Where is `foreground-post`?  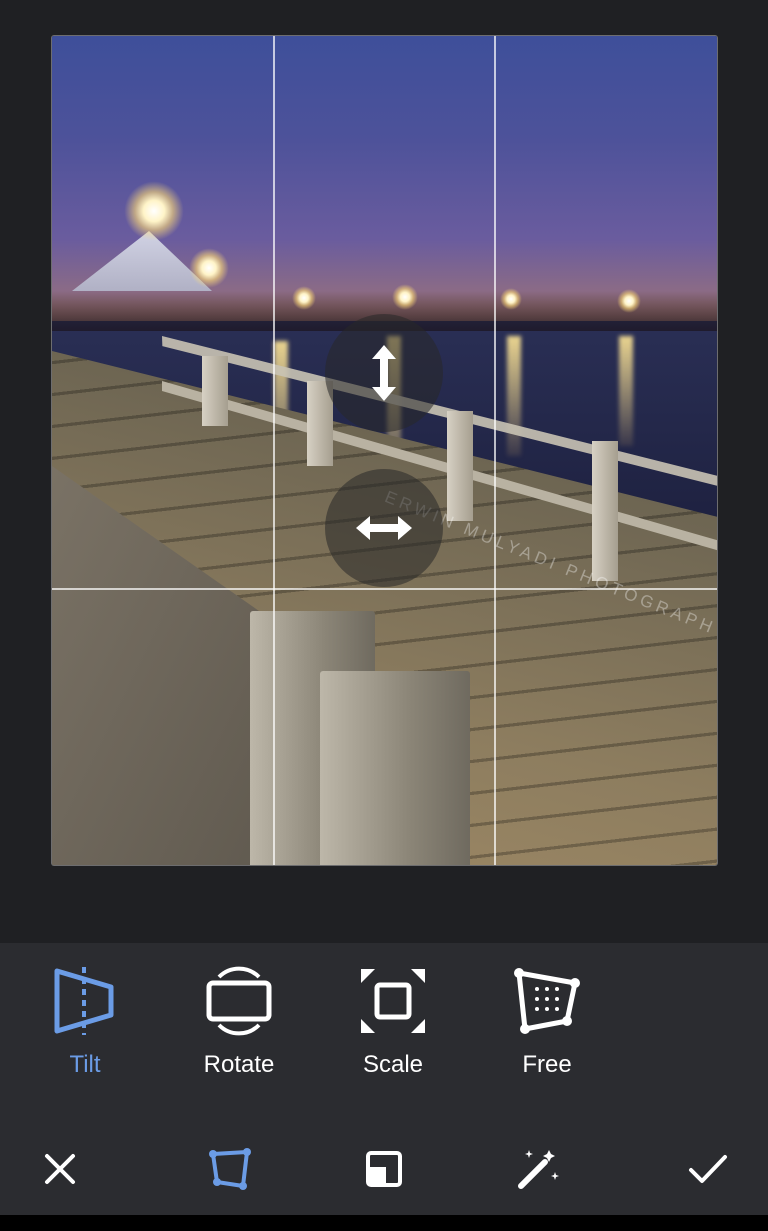
foreground-post is located at coordinates (395, 768).